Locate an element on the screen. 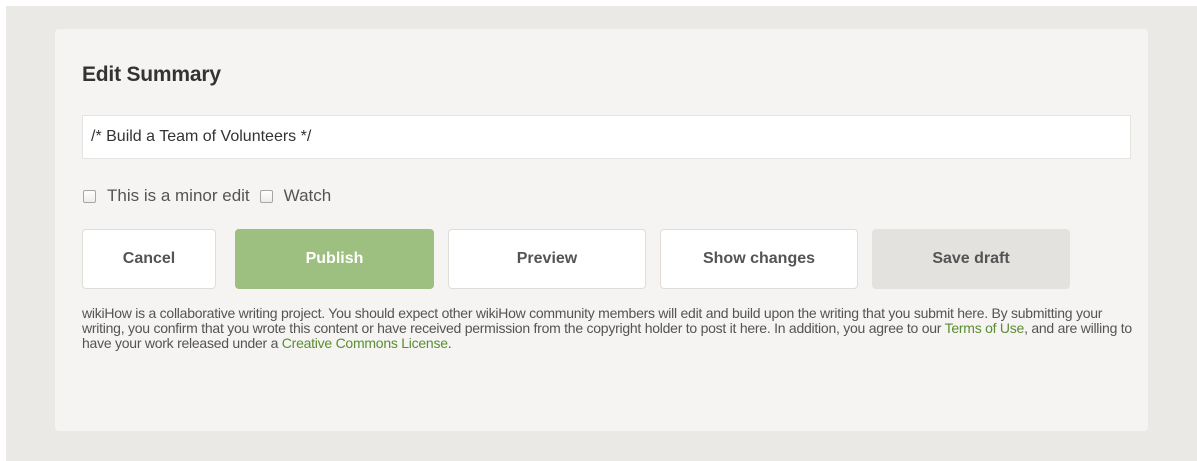  watch-label: Watch is located at coordinates (307, 195).